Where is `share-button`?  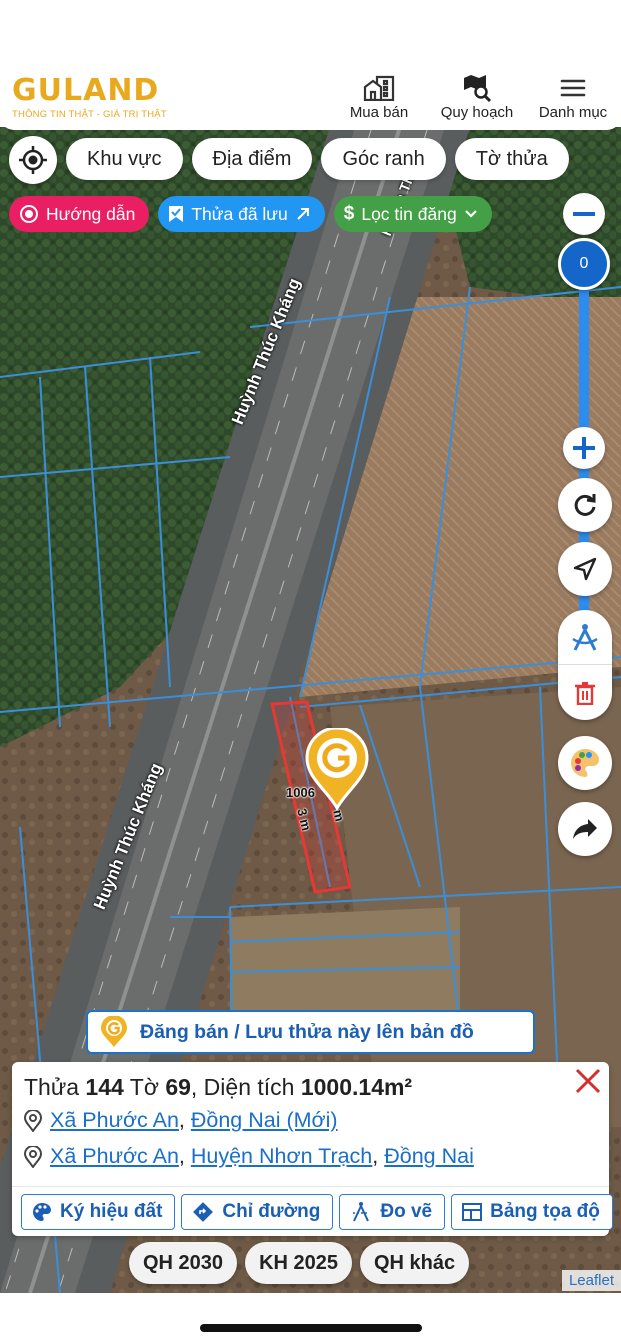
share-button is located at coordinates (585, 829).